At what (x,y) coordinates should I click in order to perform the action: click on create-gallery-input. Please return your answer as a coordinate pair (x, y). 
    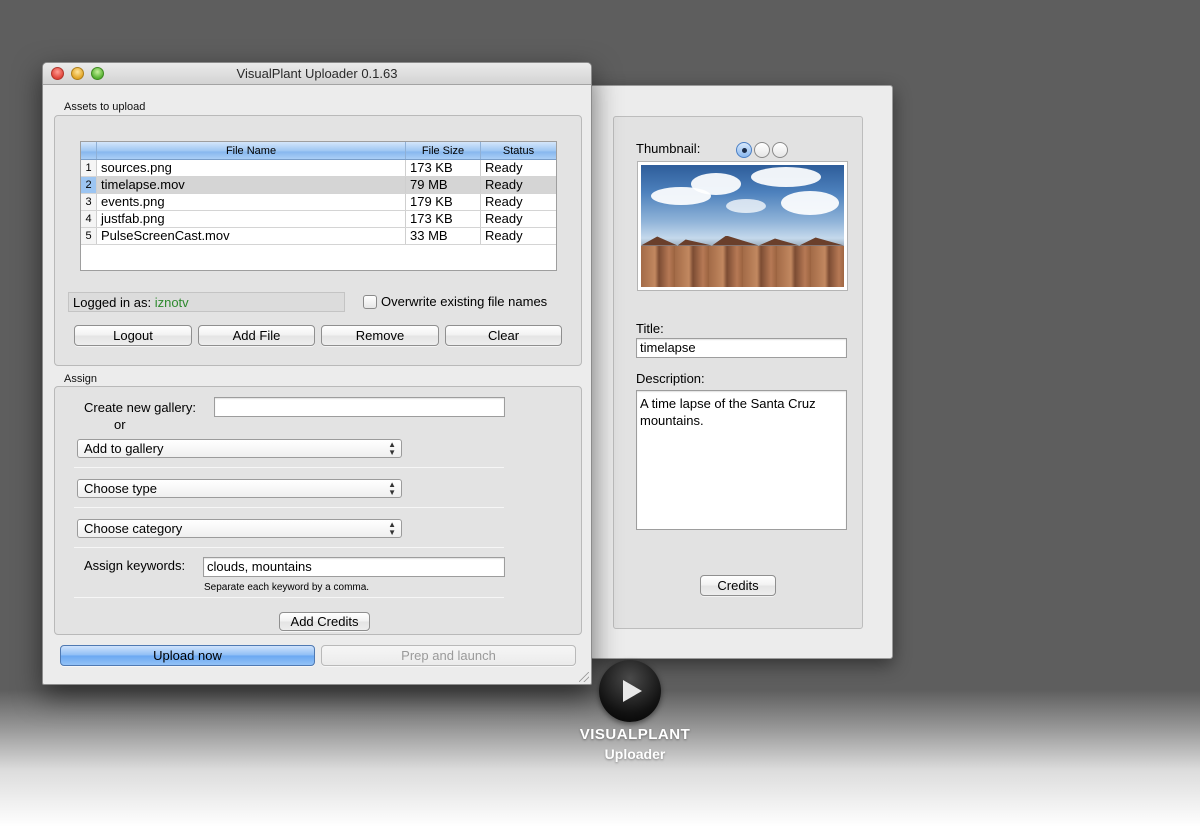
    Looking at the image, I should click on (359, 407).